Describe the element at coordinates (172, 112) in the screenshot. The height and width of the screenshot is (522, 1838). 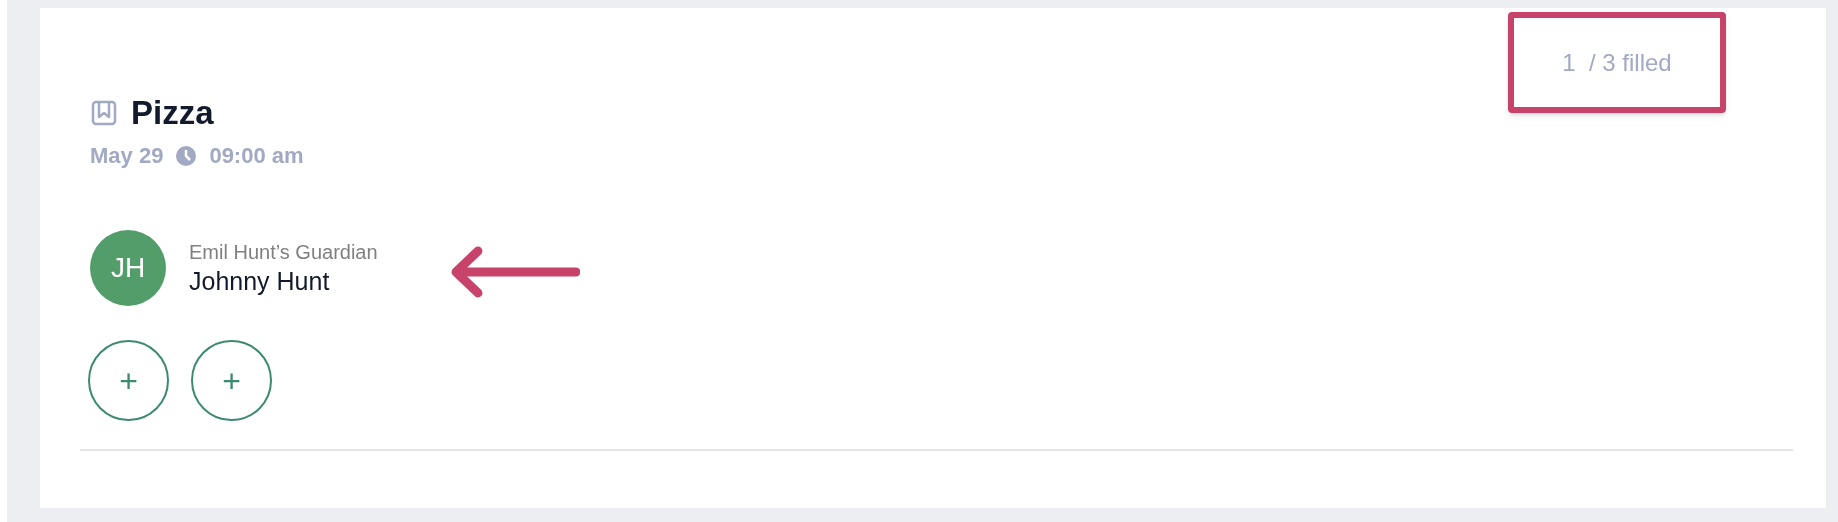
I see `event-title: Pizza` at that location.